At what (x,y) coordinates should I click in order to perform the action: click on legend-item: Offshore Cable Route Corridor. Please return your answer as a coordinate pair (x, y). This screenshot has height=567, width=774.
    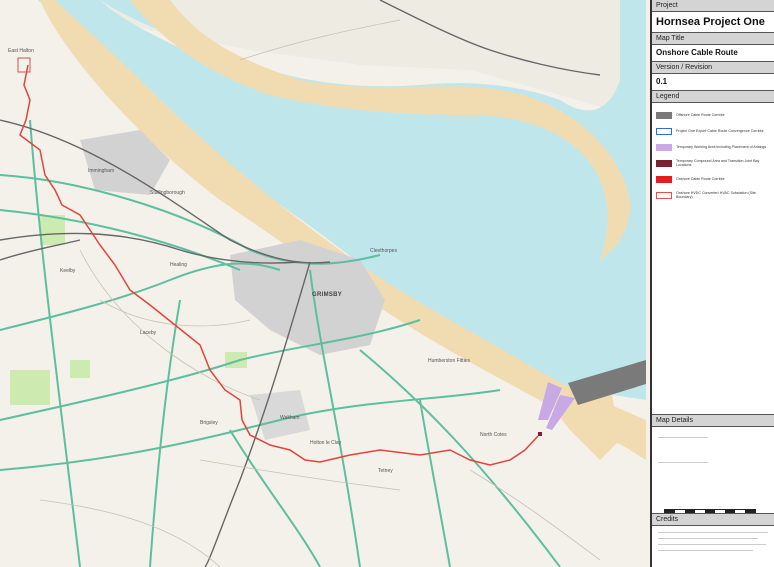
    Looking at the image, I should click on (713, 115).